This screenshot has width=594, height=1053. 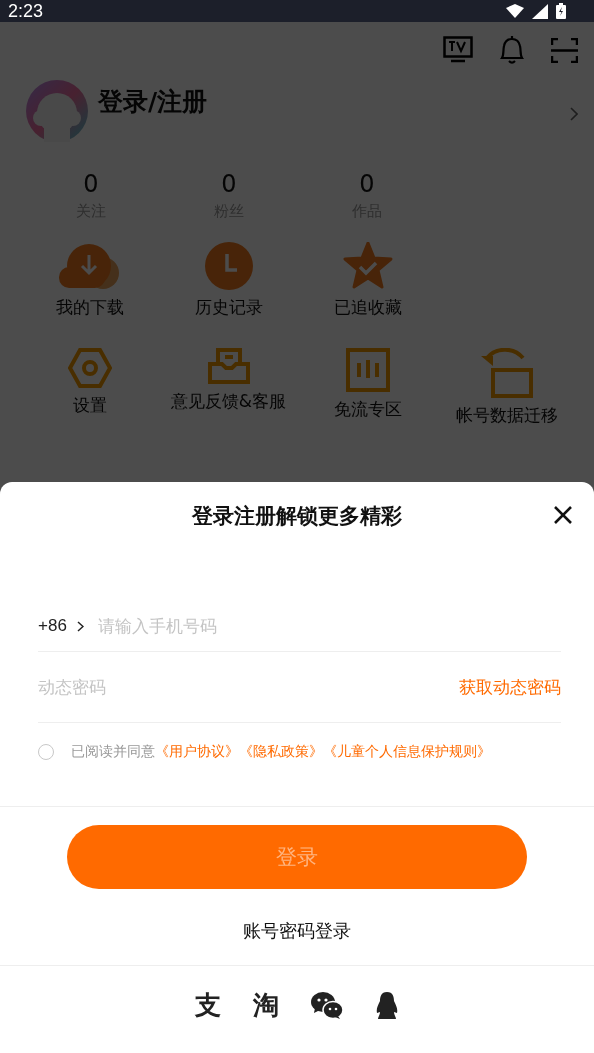 What do you see at coordinates (153, 101) in the screenshot?
I see `profile-title: 登录/注册` at bounding box center [153, 101].